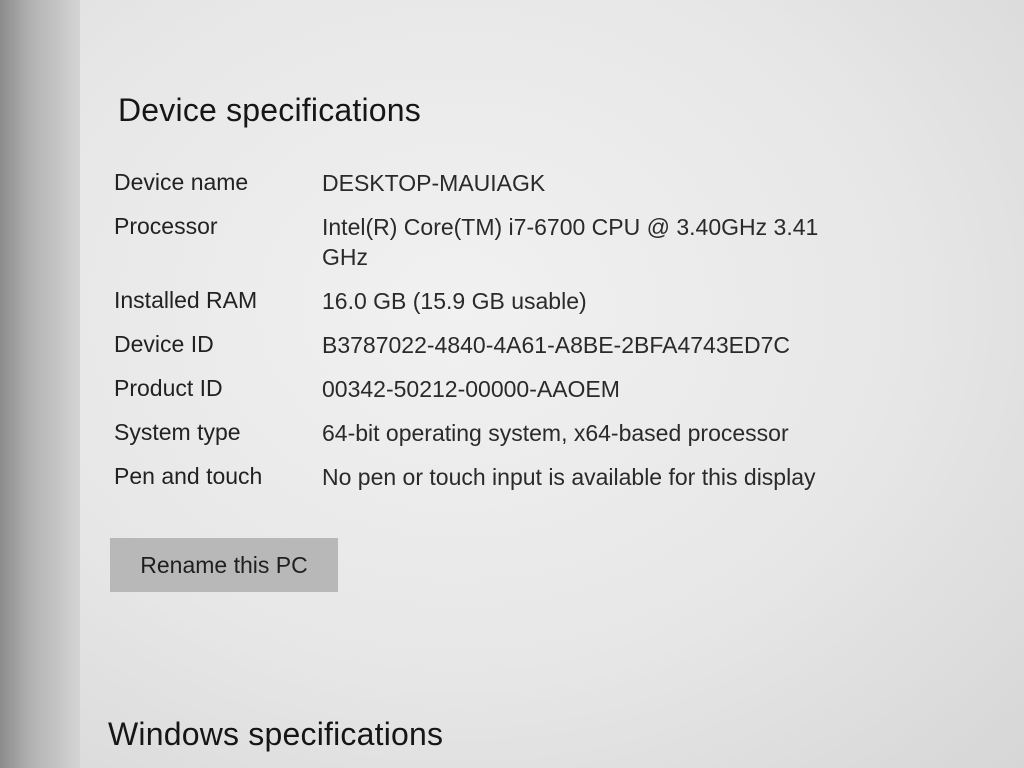 The height and width of the screenshot is (768, 1024). What do you see at coordinates (177, 432) in the screenshot?
I see `spec-label: System type` at bounding box center [177, 432].